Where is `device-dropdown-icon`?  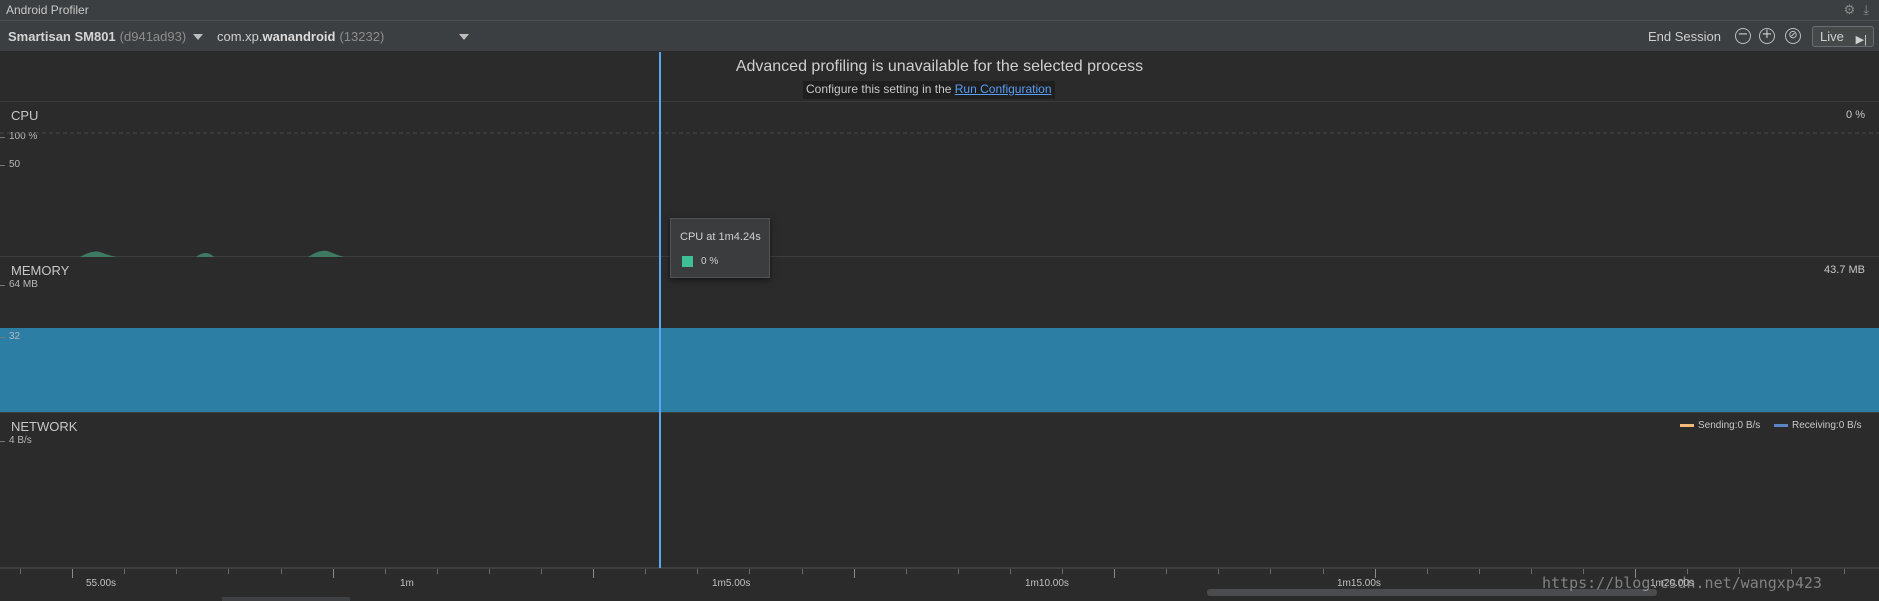 device-dropdown-icon is located at coordinates (198, 37).